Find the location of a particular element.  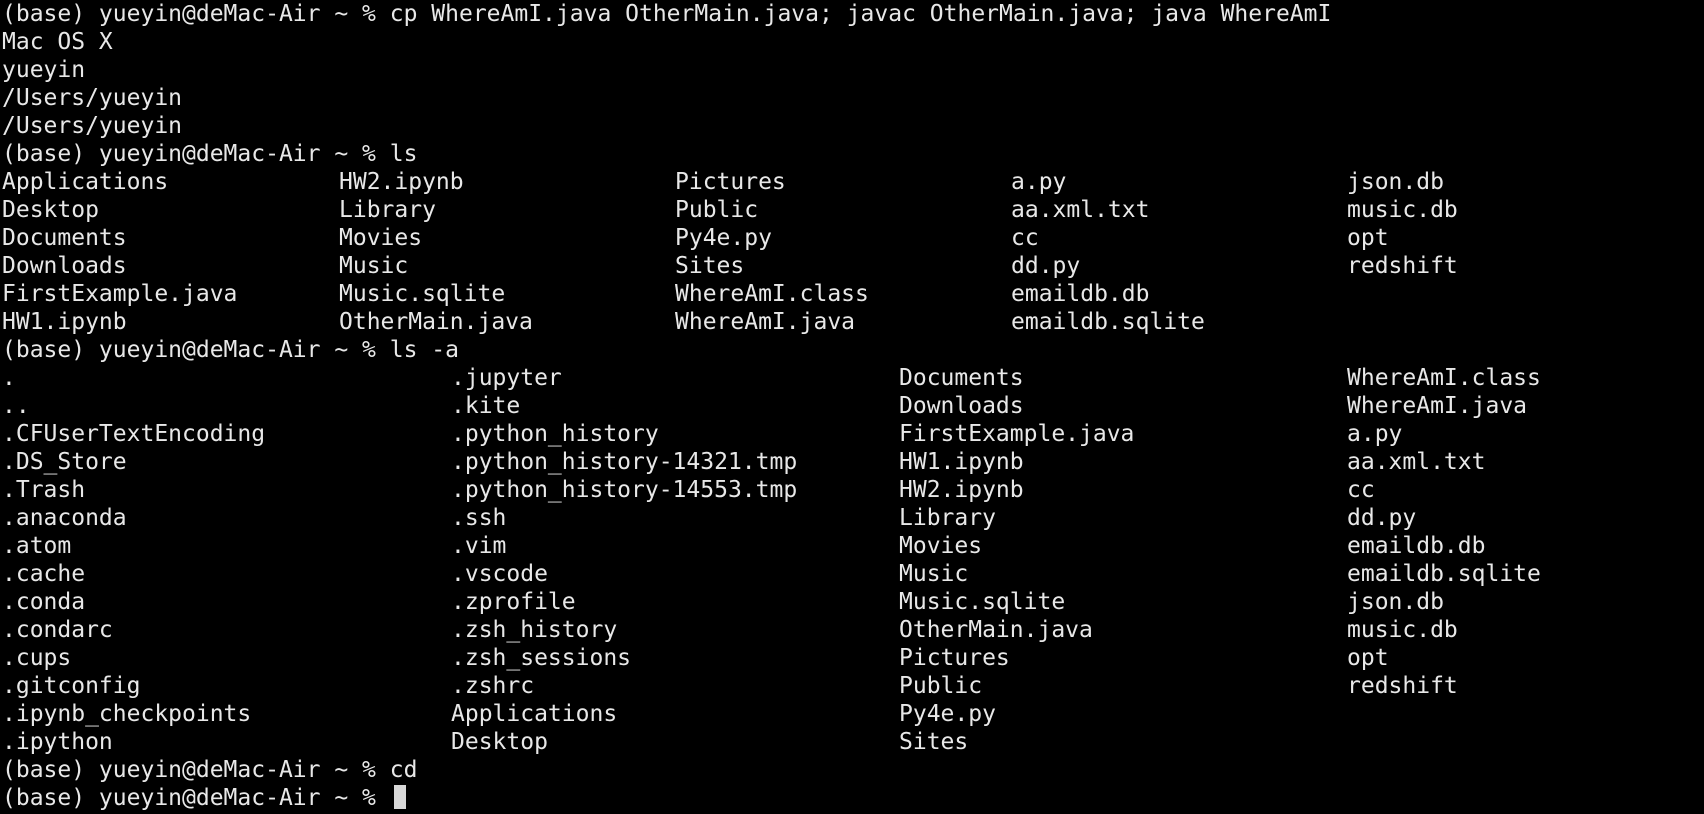

command-text: cd is located at coordinates (403, 770).